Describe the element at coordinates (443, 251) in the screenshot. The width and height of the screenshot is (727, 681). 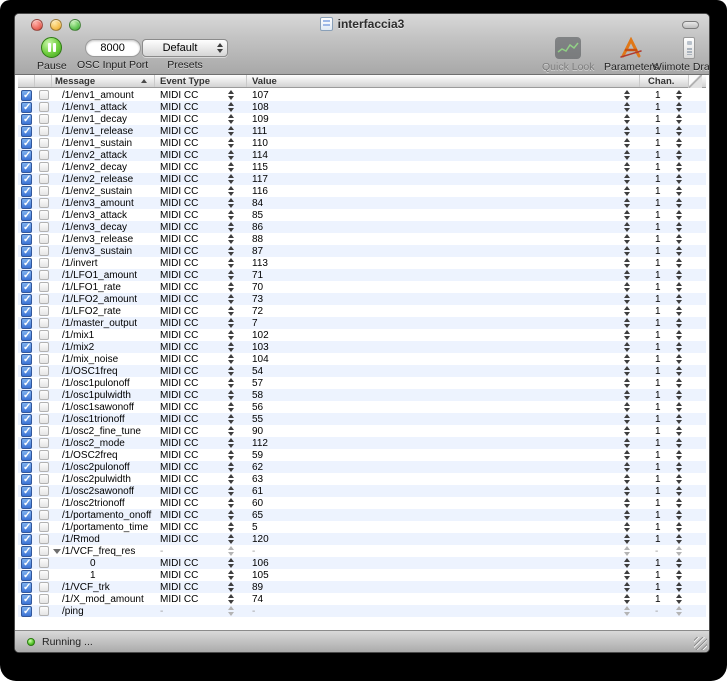
I see `value-cell: 87` at that location.